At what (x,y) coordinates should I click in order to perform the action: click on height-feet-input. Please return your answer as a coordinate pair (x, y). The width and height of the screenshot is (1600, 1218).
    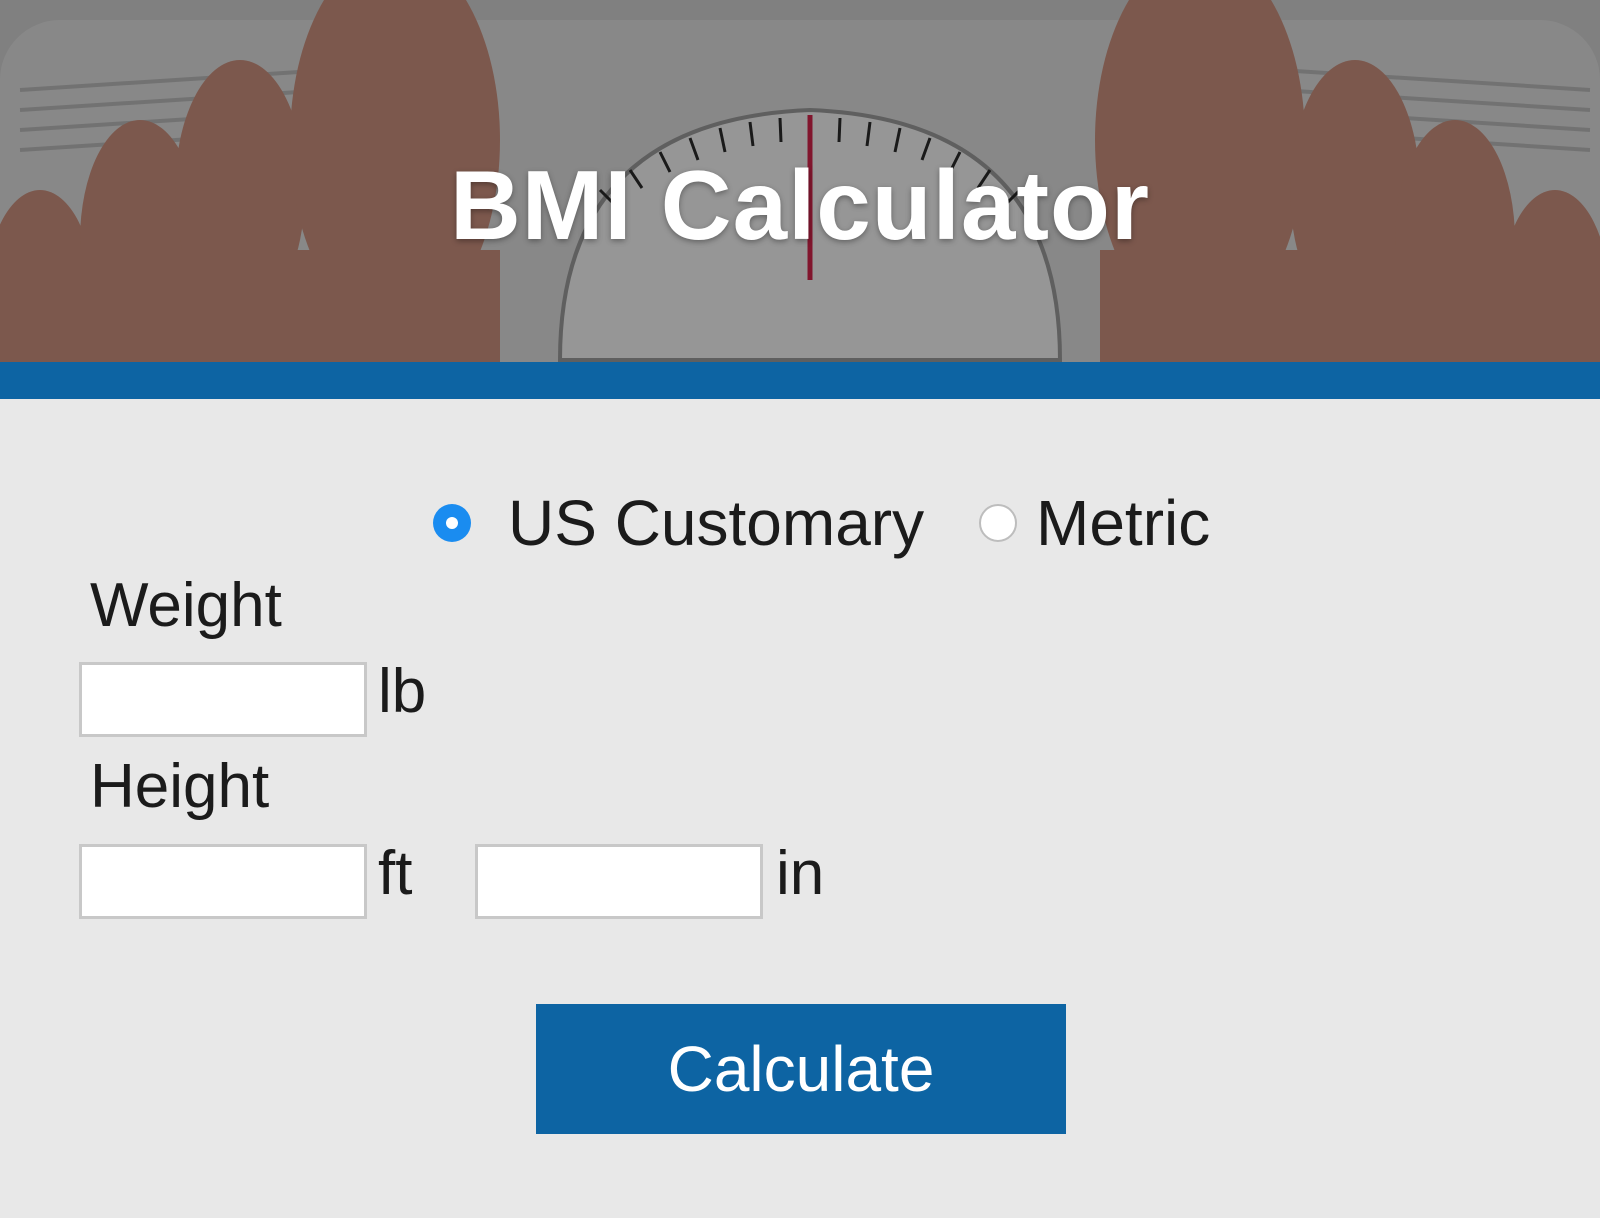
    Looking at the image, I should click on (223, 881).